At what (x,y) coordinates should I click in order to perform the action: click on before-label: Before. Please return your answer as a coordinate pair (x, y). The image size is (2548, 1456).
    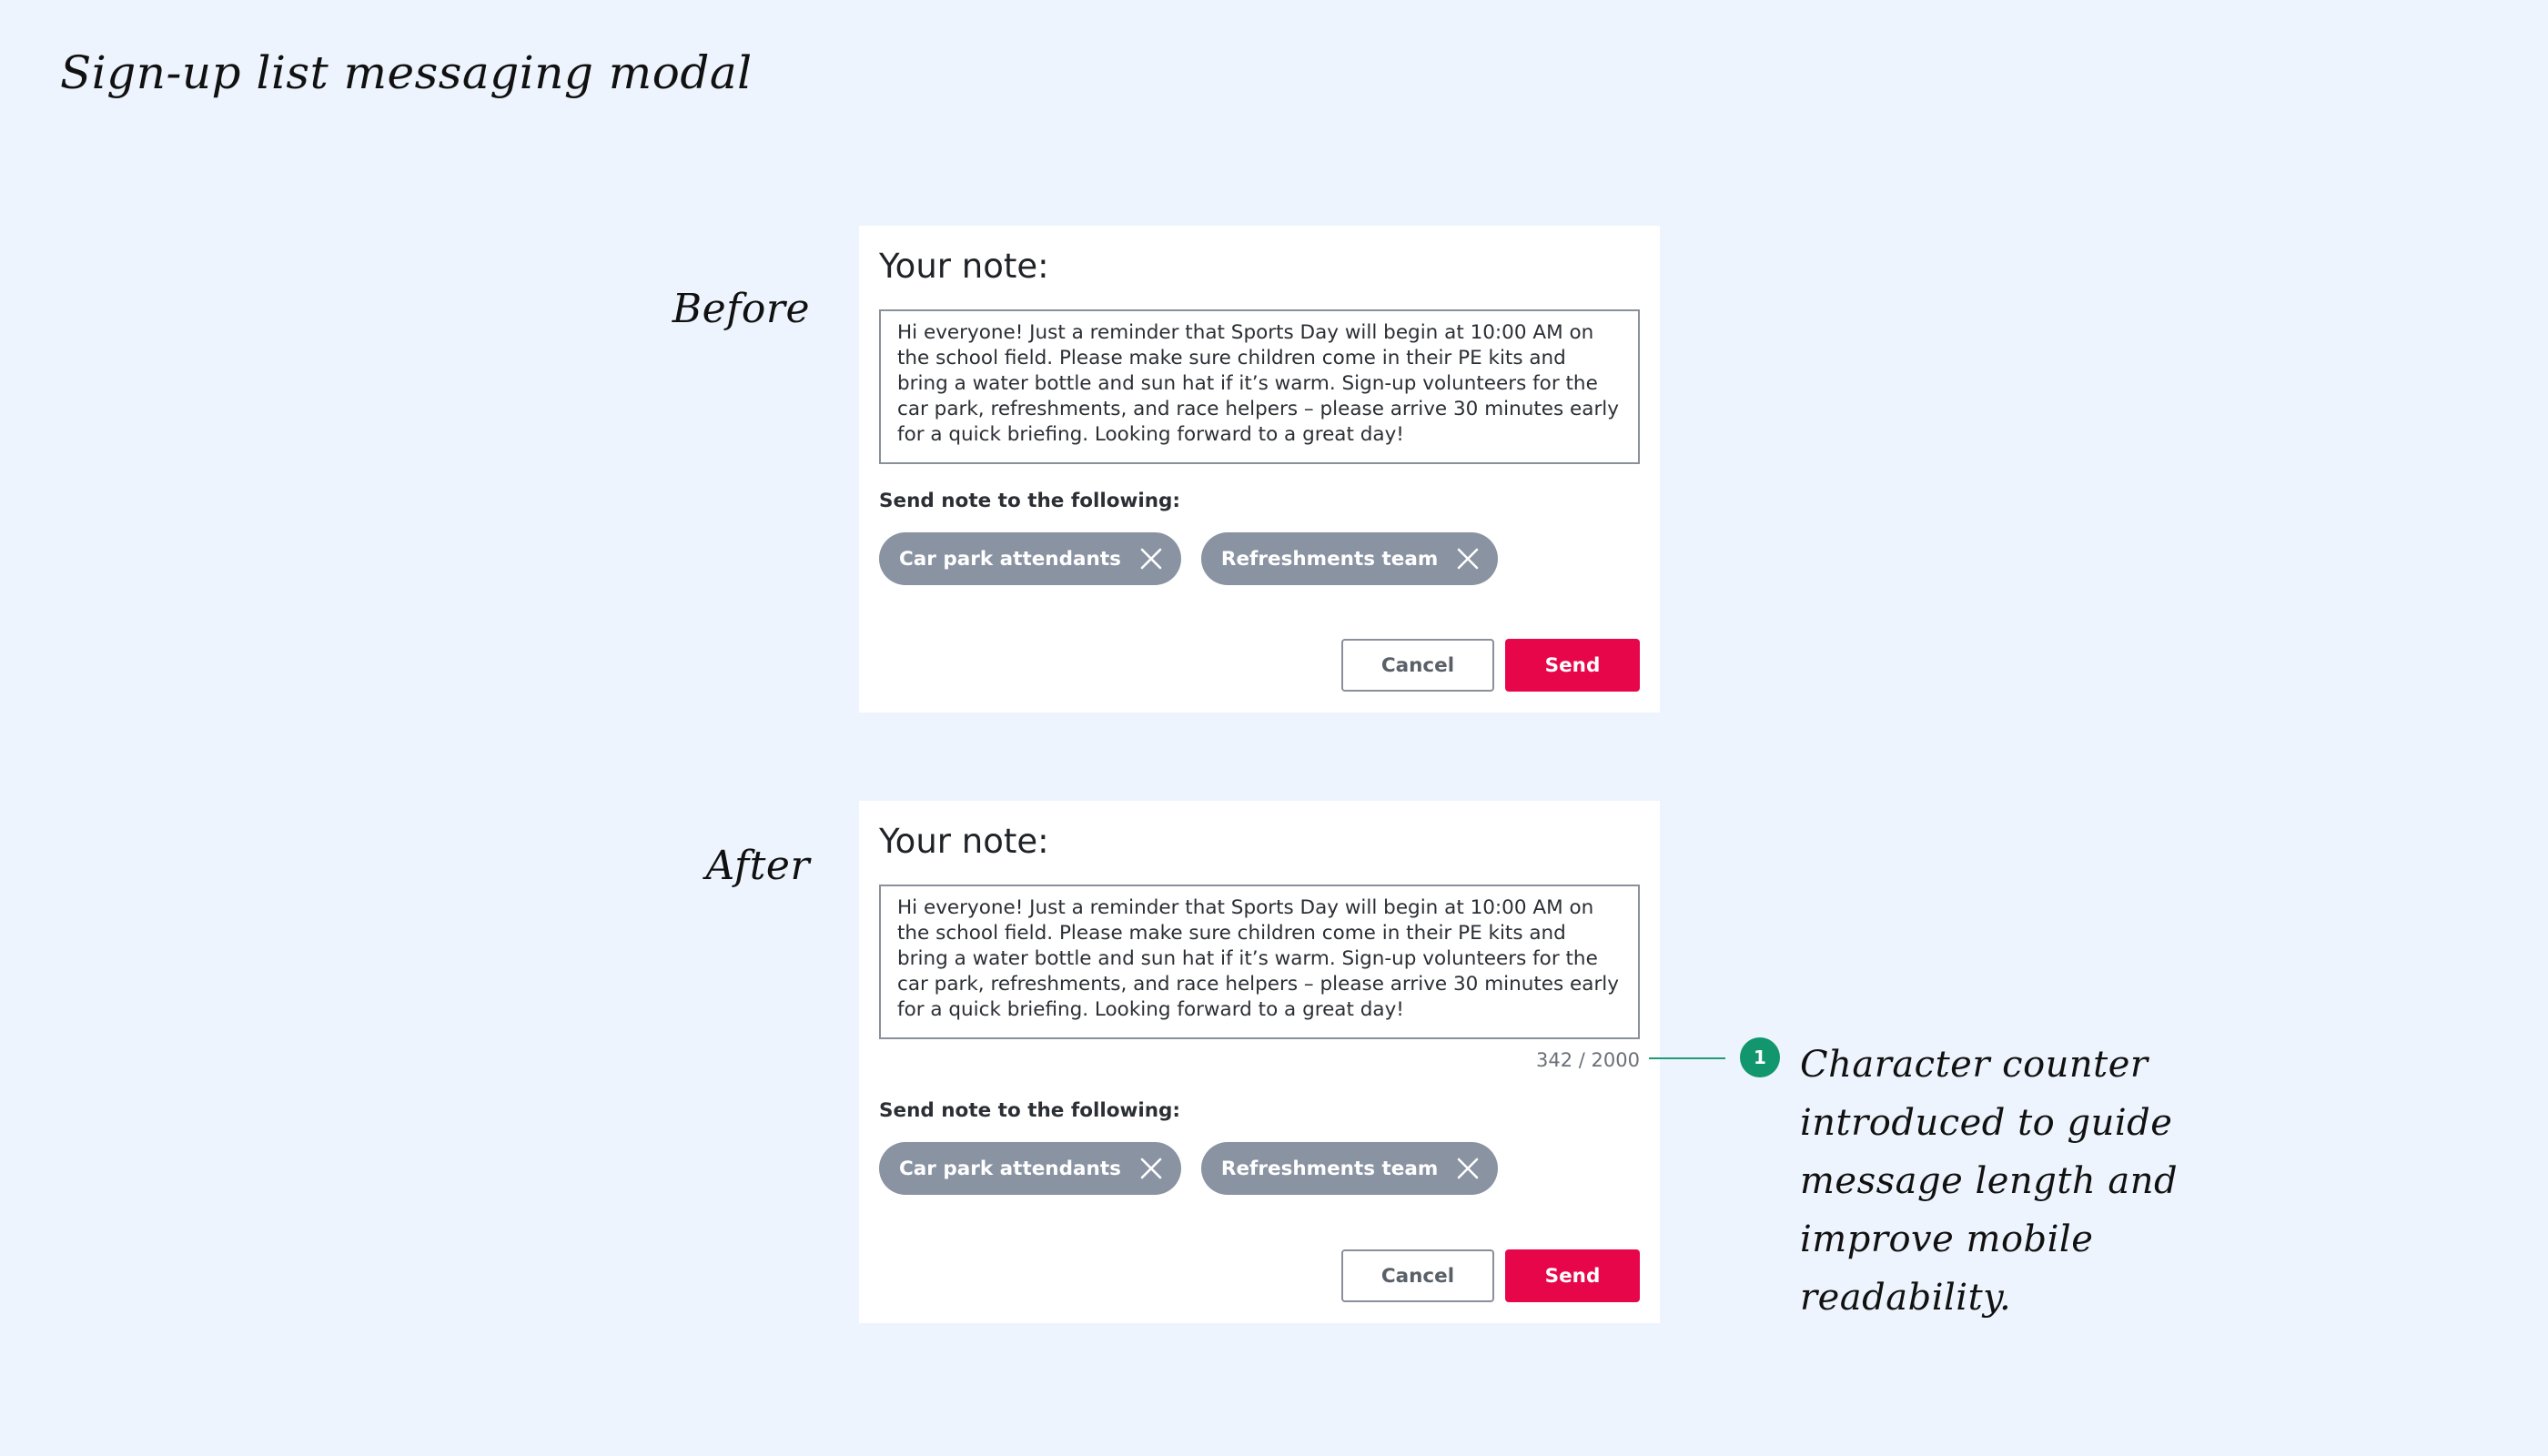
    Looking at the image, I should click on (741, 309).